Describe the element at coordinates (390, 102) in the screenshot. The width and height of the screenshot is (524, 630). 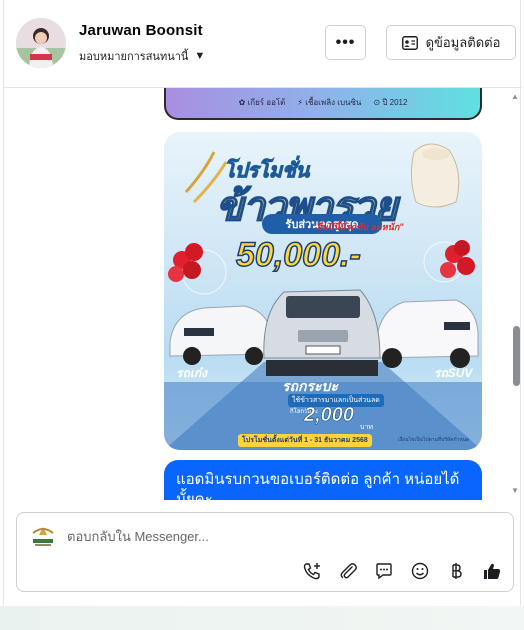
I see `spec-year: ⊙ ปี 2012` at that location.